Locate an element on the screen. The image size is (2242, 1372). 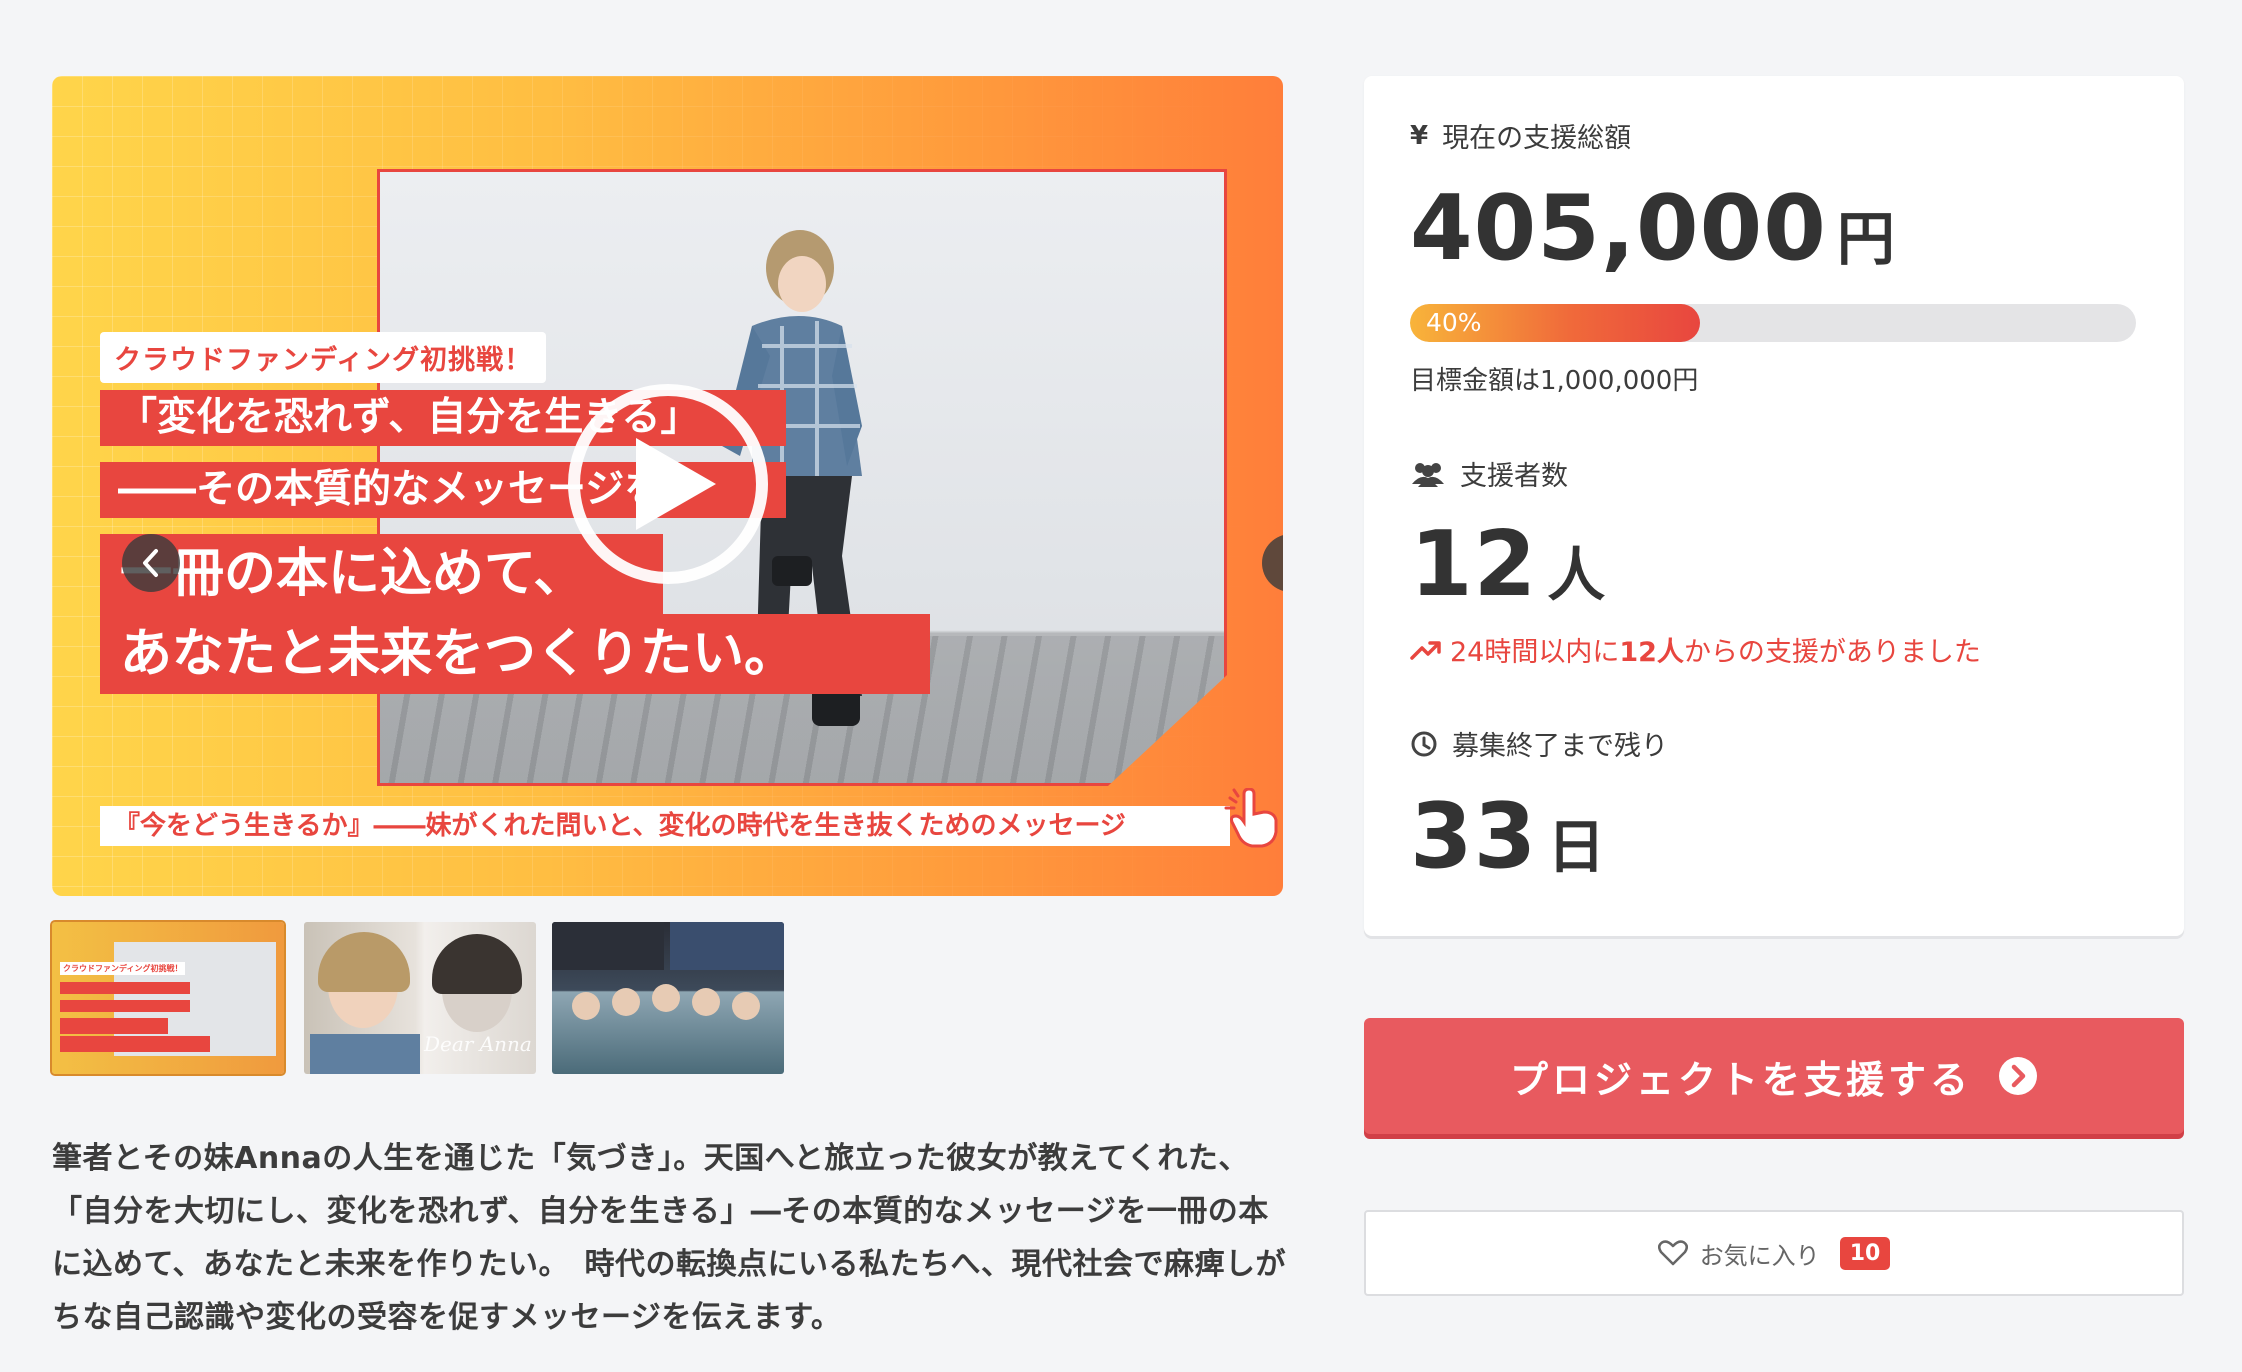
thumbnail-2-signature: Dear Anna is located at coordinates (478, 1044).